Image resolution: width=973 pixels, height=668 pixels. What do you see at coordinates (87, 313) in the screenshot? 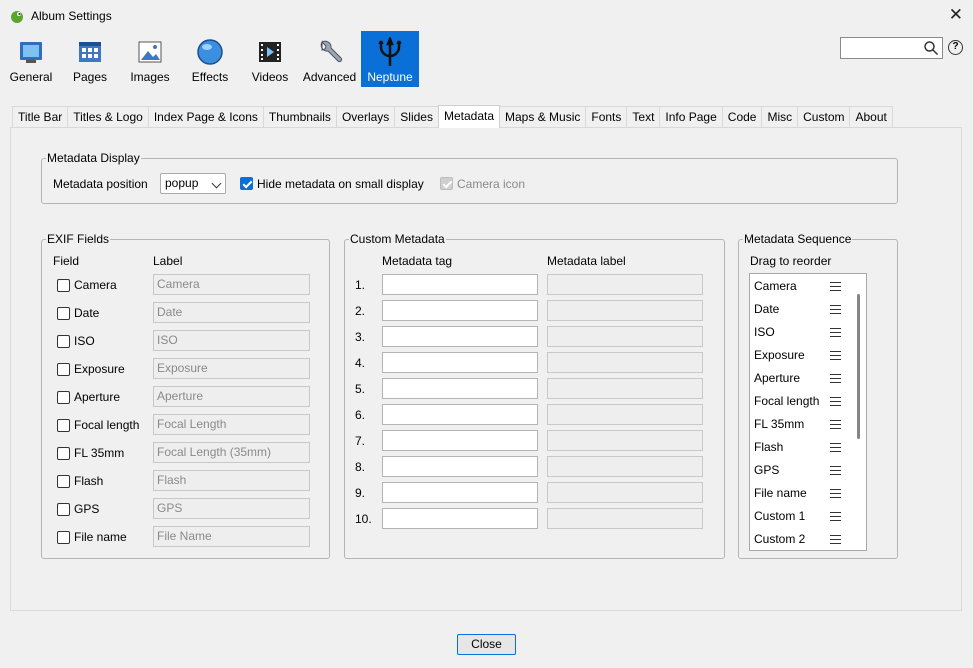
I see `exif-field-name: Date` at bounding box center [87, 313].